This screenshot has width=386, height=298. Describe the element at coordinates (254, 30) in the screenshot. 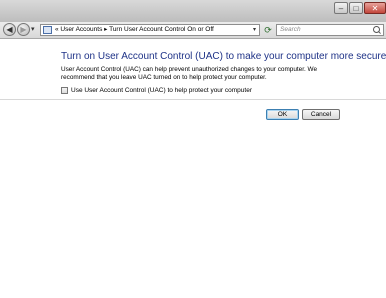

I see `address-dropdown-icon: ▾` at that location.